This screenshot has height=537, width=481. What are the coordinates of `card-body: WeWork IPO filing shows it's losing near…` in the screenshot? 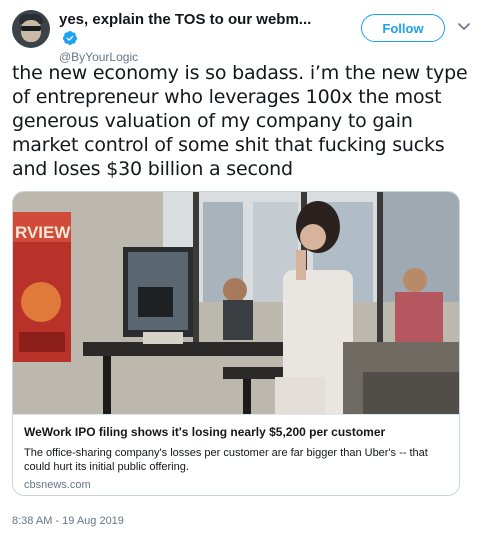 It's located at (236, 454).